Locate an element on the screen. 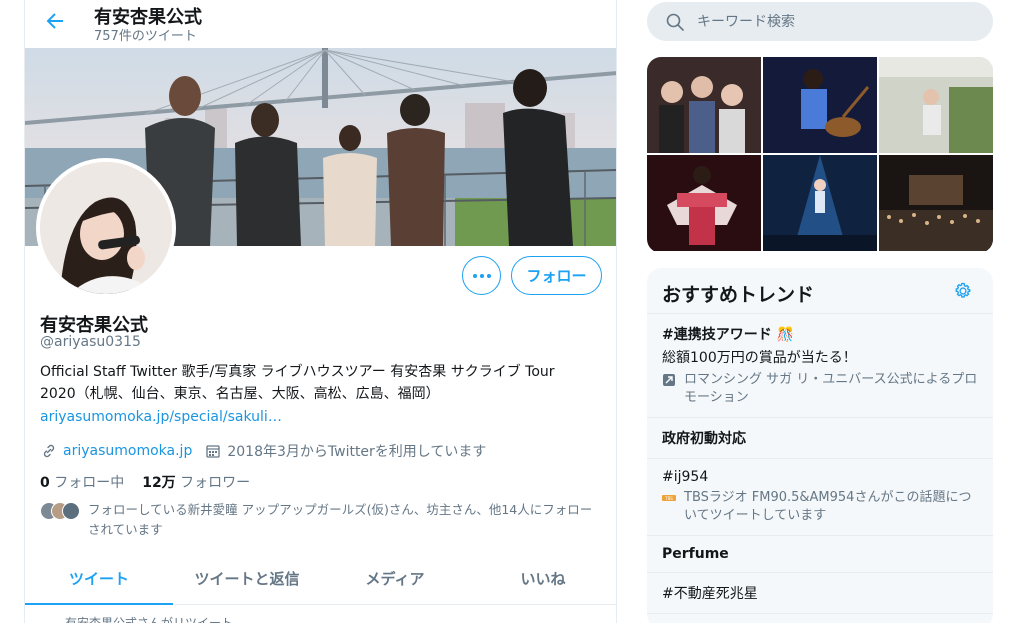 Image resolution: width=1024 pixels, height=623 pixels. following-link: 0 フォロー中 is located at coordinates (82, 483).